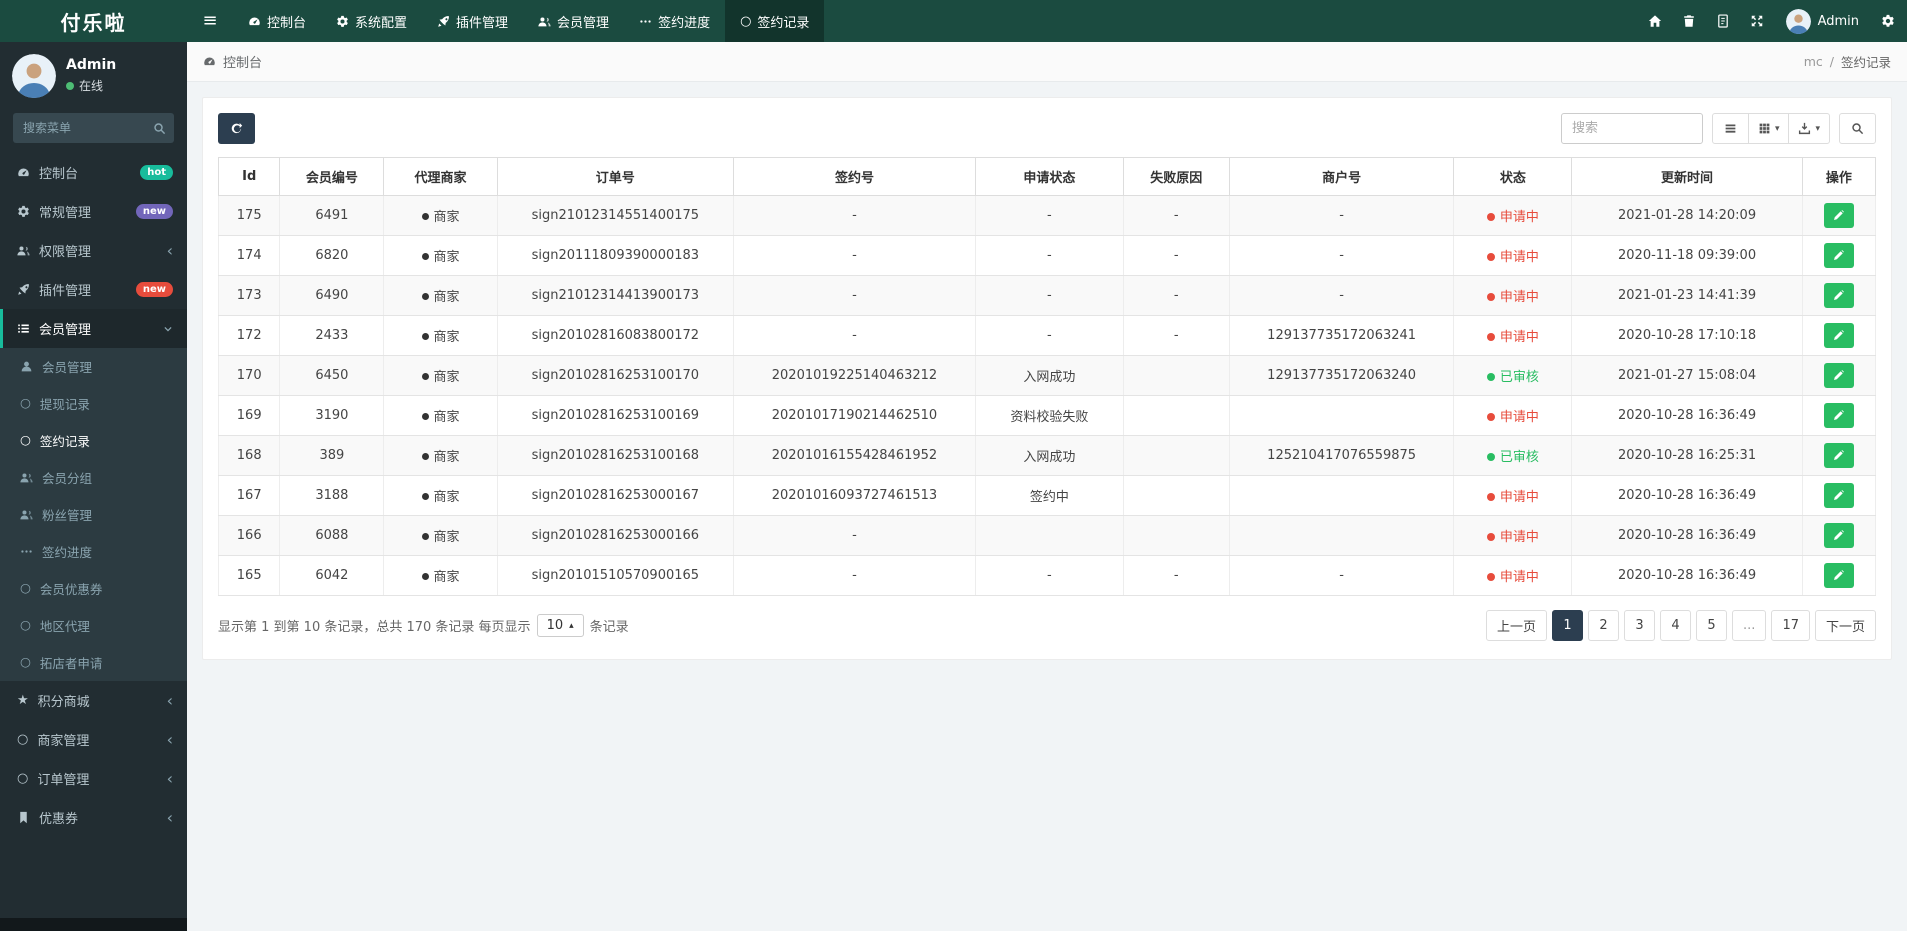  I want to click on breadcrumb-parent: mc, so click(1813, 61).